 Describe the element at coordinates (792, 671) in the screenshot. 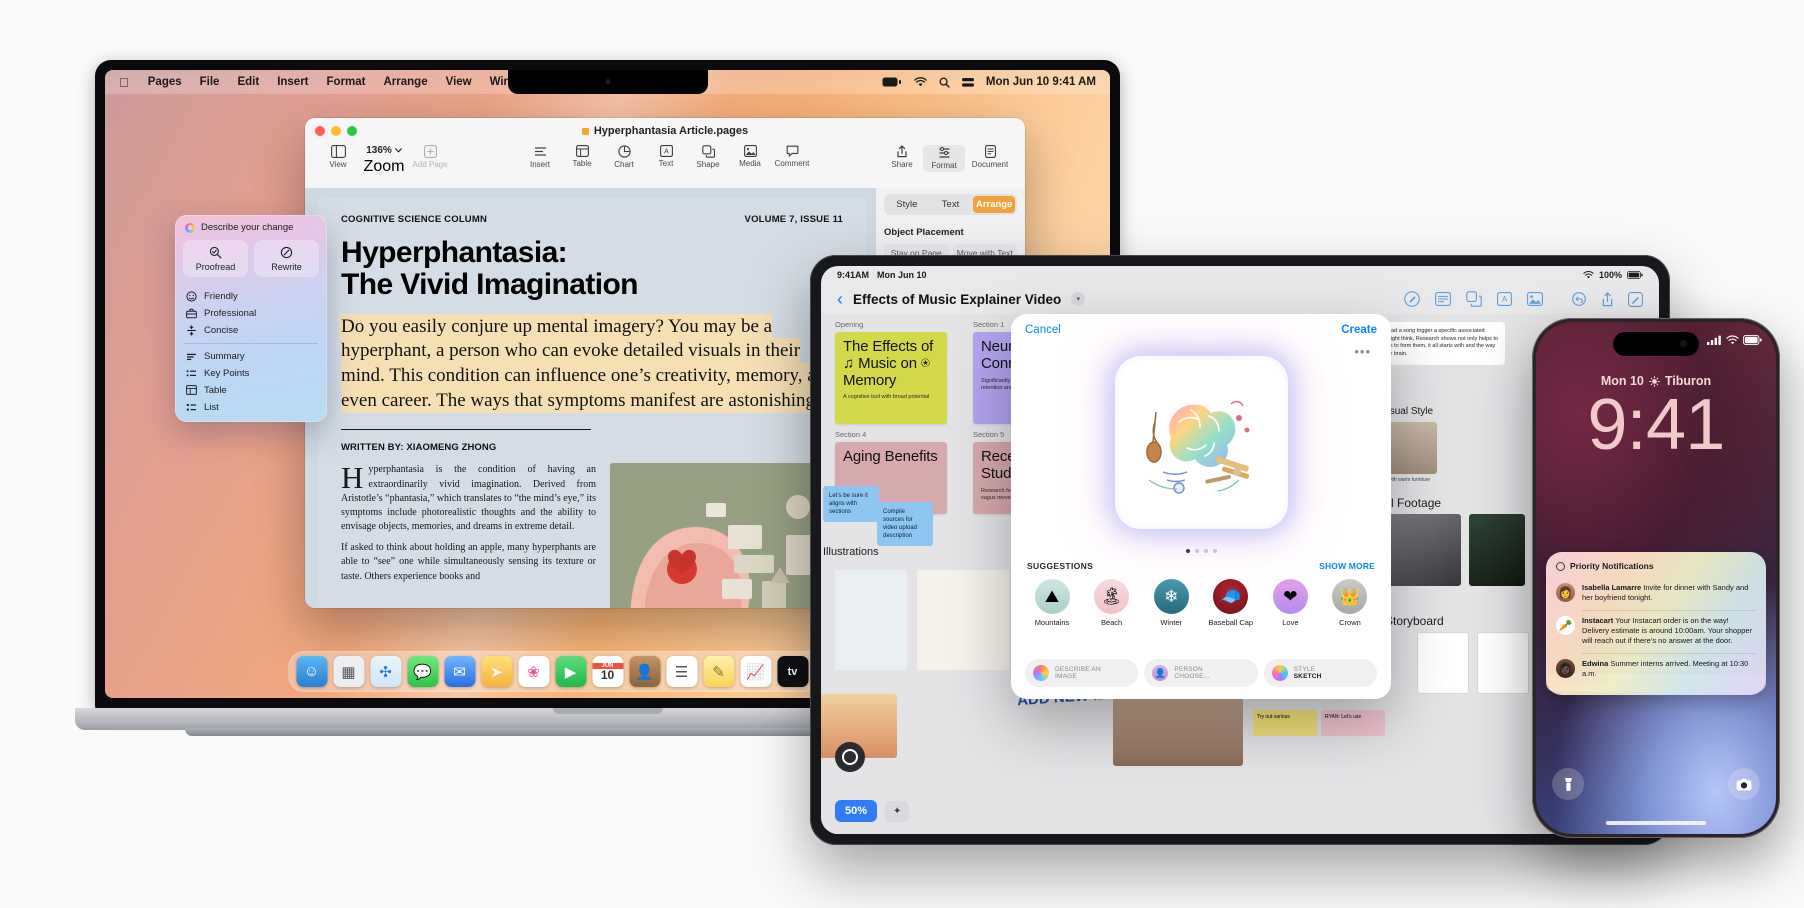

I see `dock-item-appletv: tv` at that location.